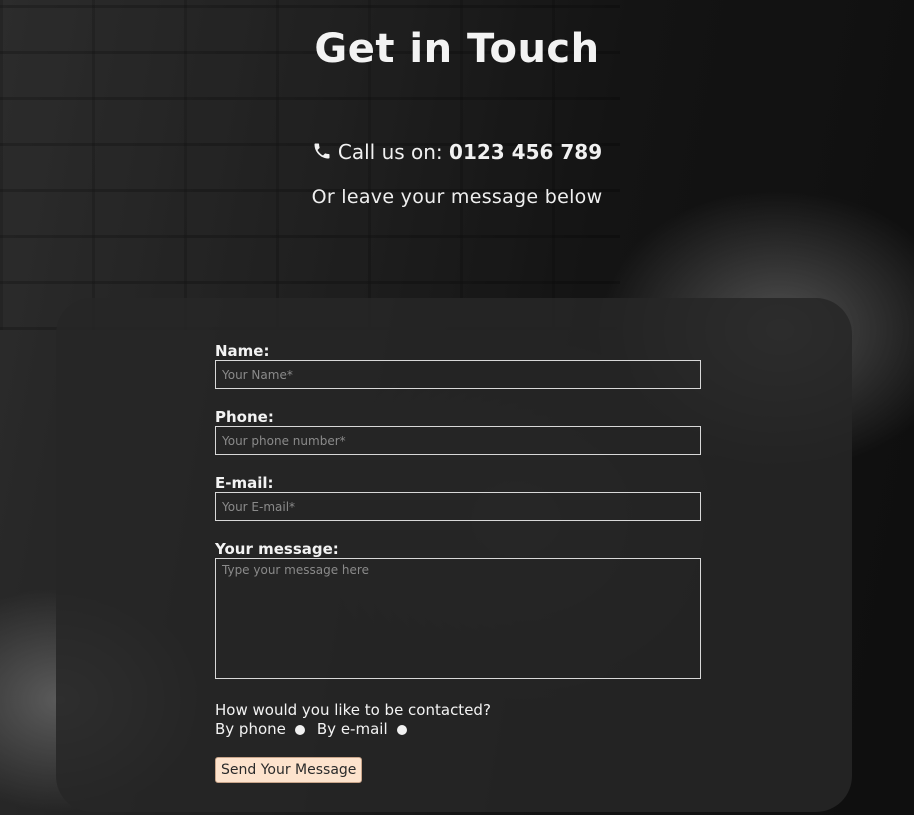 Image resolution: width=914 pixels, height=815 pixels. What do you see at coordinates (457, 197) in the screenshot?
I see `subtitle: Or leave your message below` at bounding box center [457, 197].